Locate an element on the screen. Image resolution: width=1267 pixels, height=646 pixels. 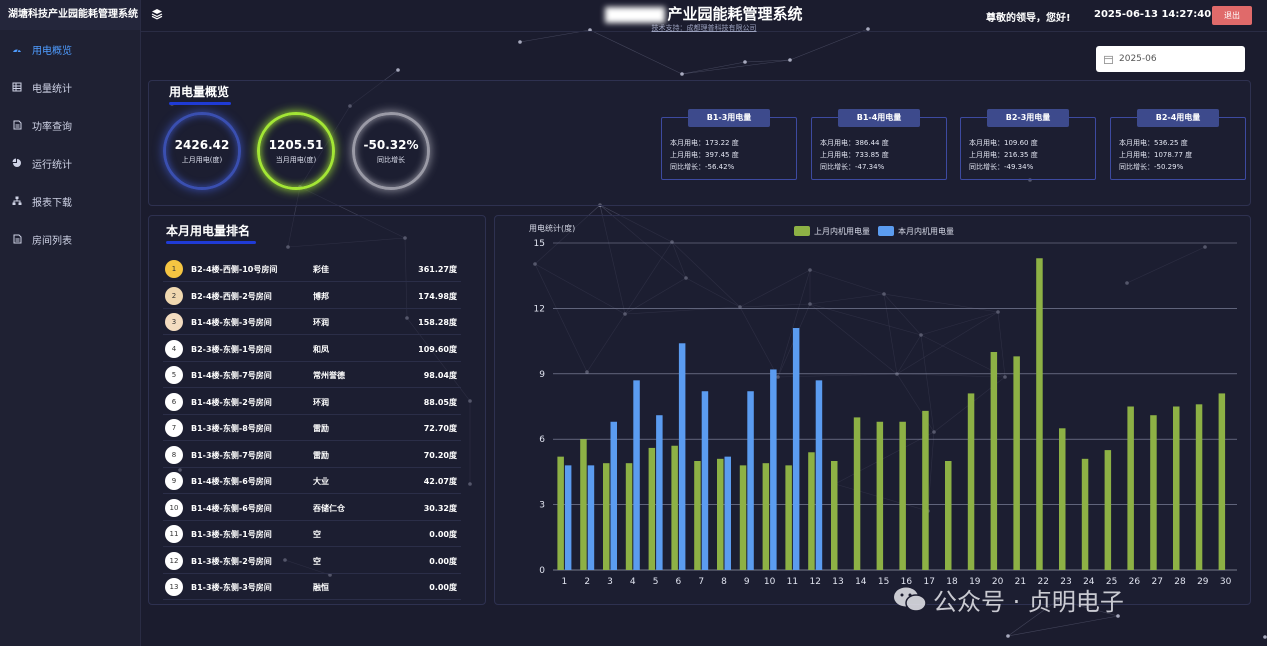
sidebar-item-1: 电量统计 is located at coordinates (70, 87).